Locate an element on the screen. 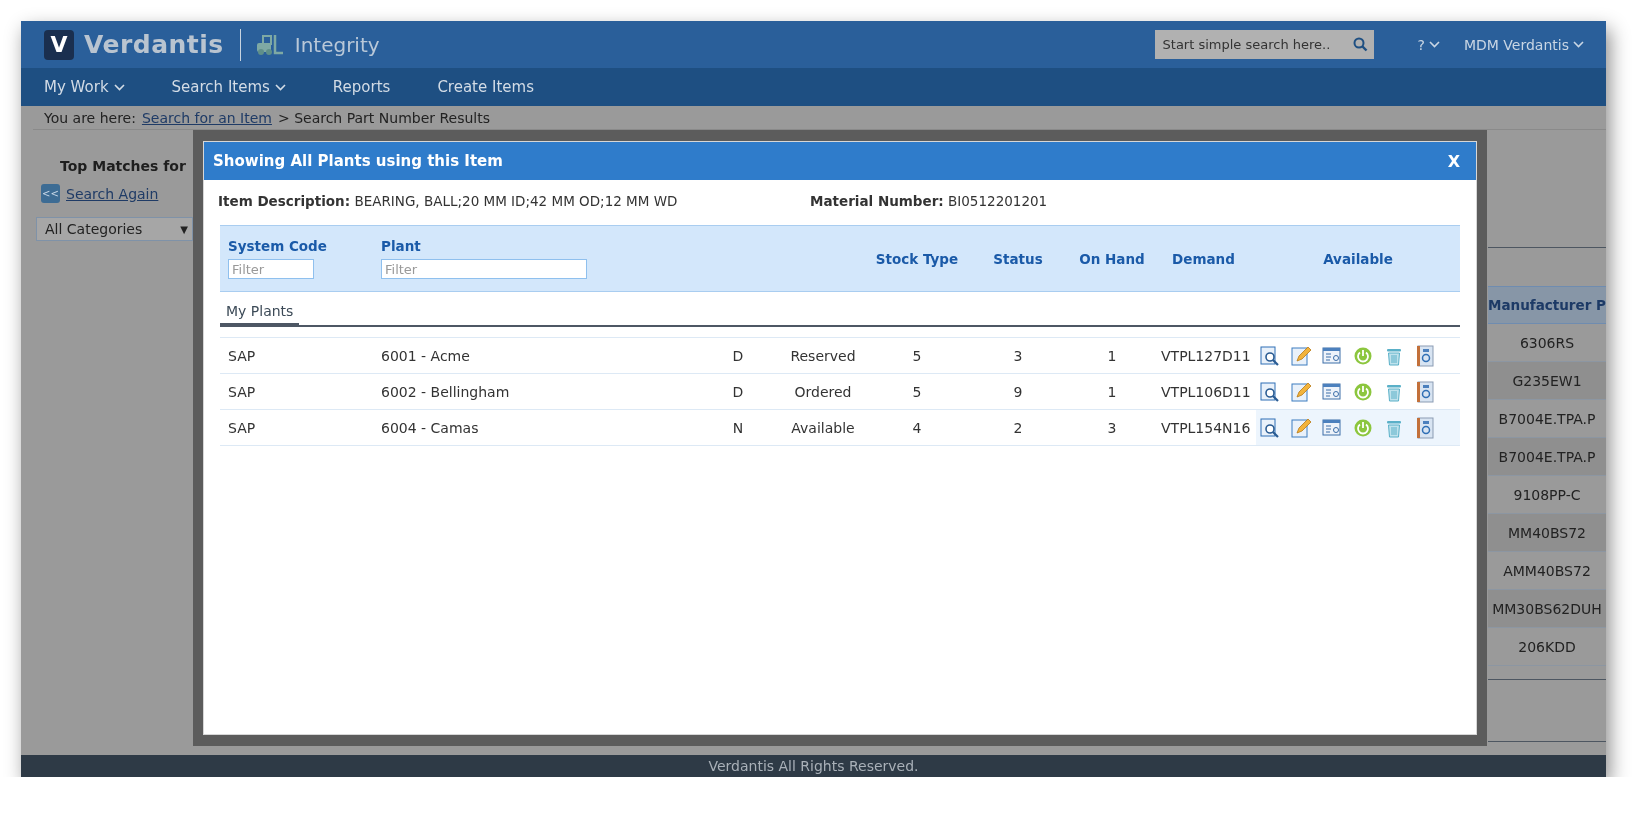 This screenshot has width=1648, height=819. table-row: SAP 6004 - Camas N Available 4 2 3 VTPL154N16 is located at coordinates (840, 428).